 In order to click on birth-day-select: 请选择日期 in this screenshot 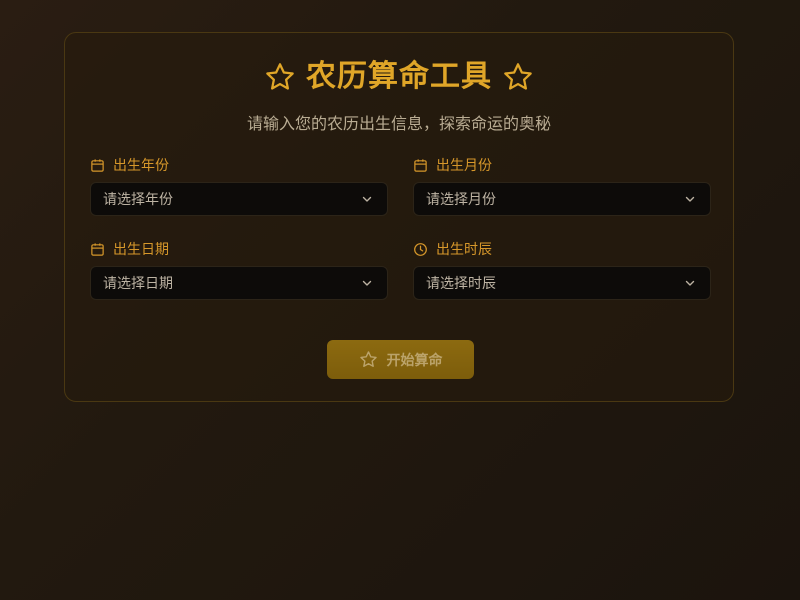, I will do `click(239, 283)`.